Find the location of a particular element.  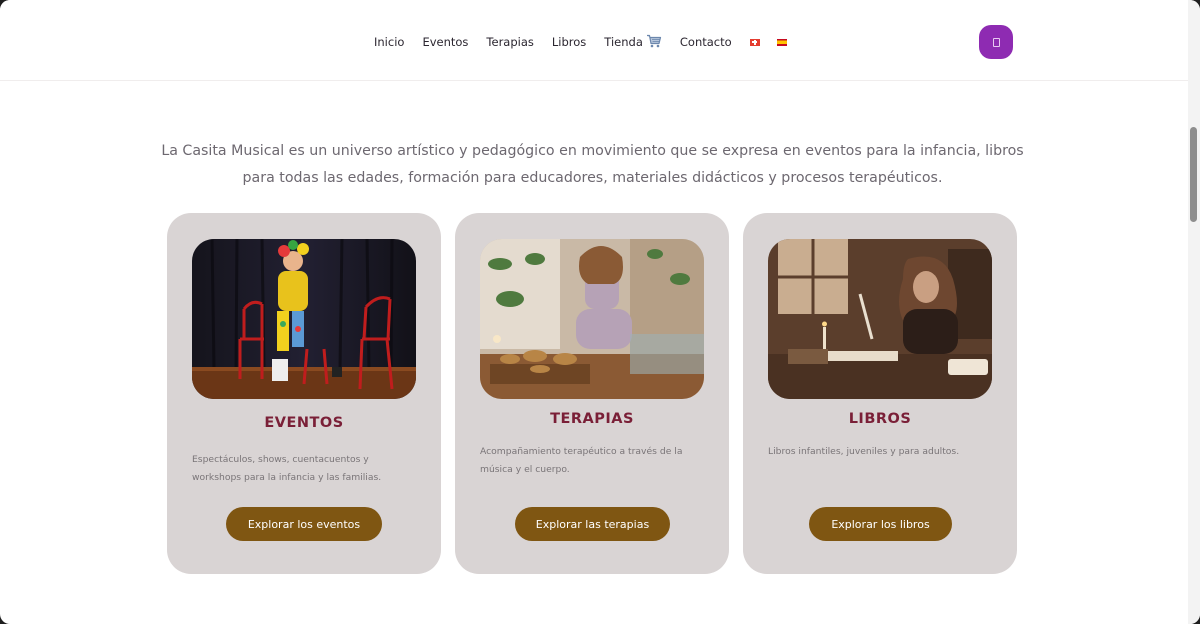

nav-item-tienda-label: Tienda is located at coordinates (623, 42).